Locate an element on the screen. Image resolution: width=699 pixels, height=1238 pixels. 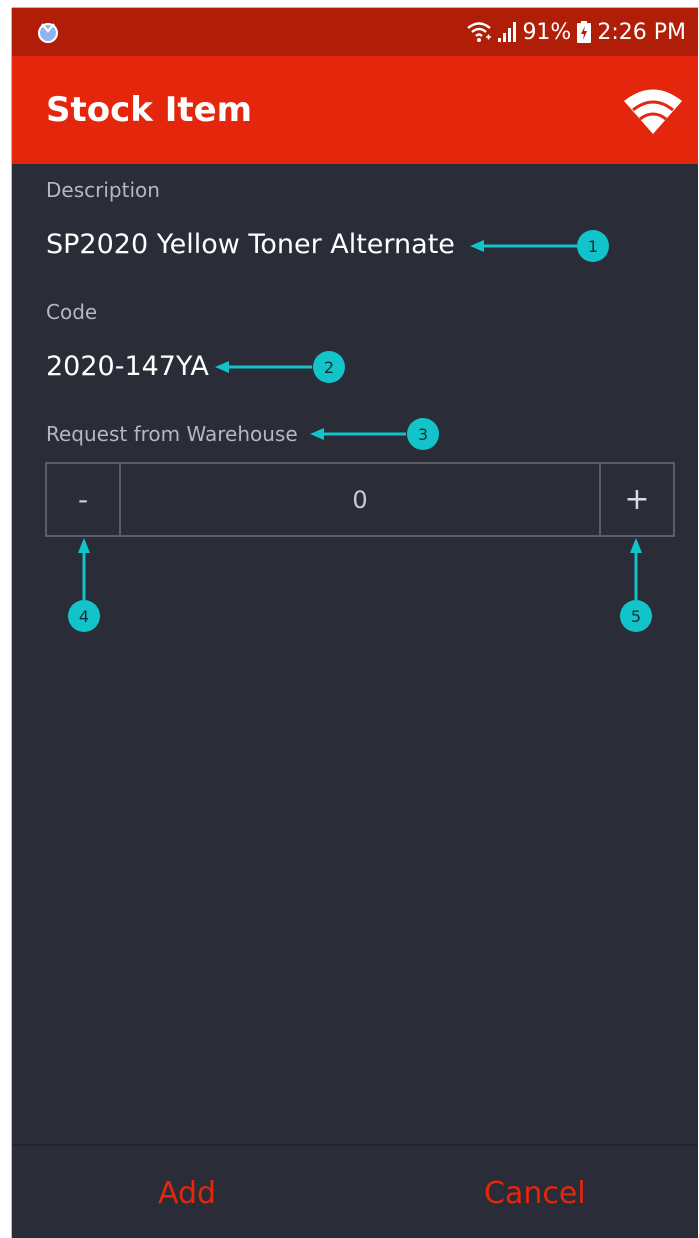
quantity-stepper: - 0 + is located at coordinates (360, 499).